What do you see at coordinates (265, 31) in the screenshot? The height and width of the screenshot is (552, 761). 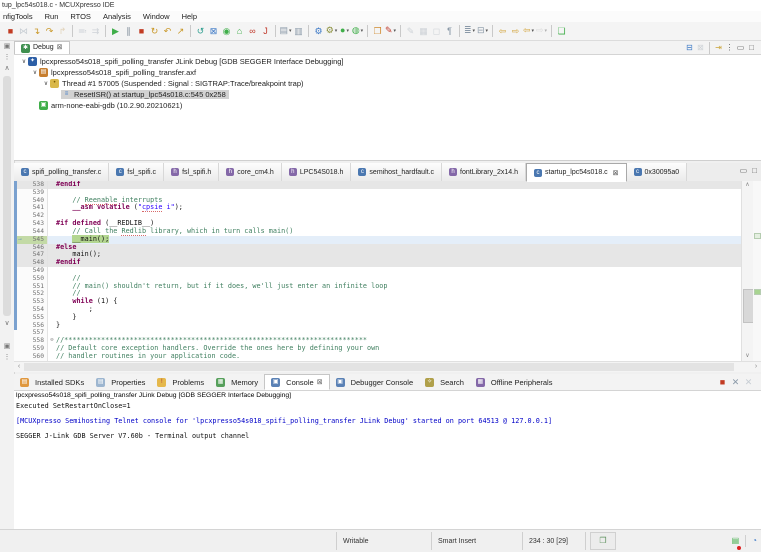 I see `jlink-icon: J` at bounding box center [265, 31].